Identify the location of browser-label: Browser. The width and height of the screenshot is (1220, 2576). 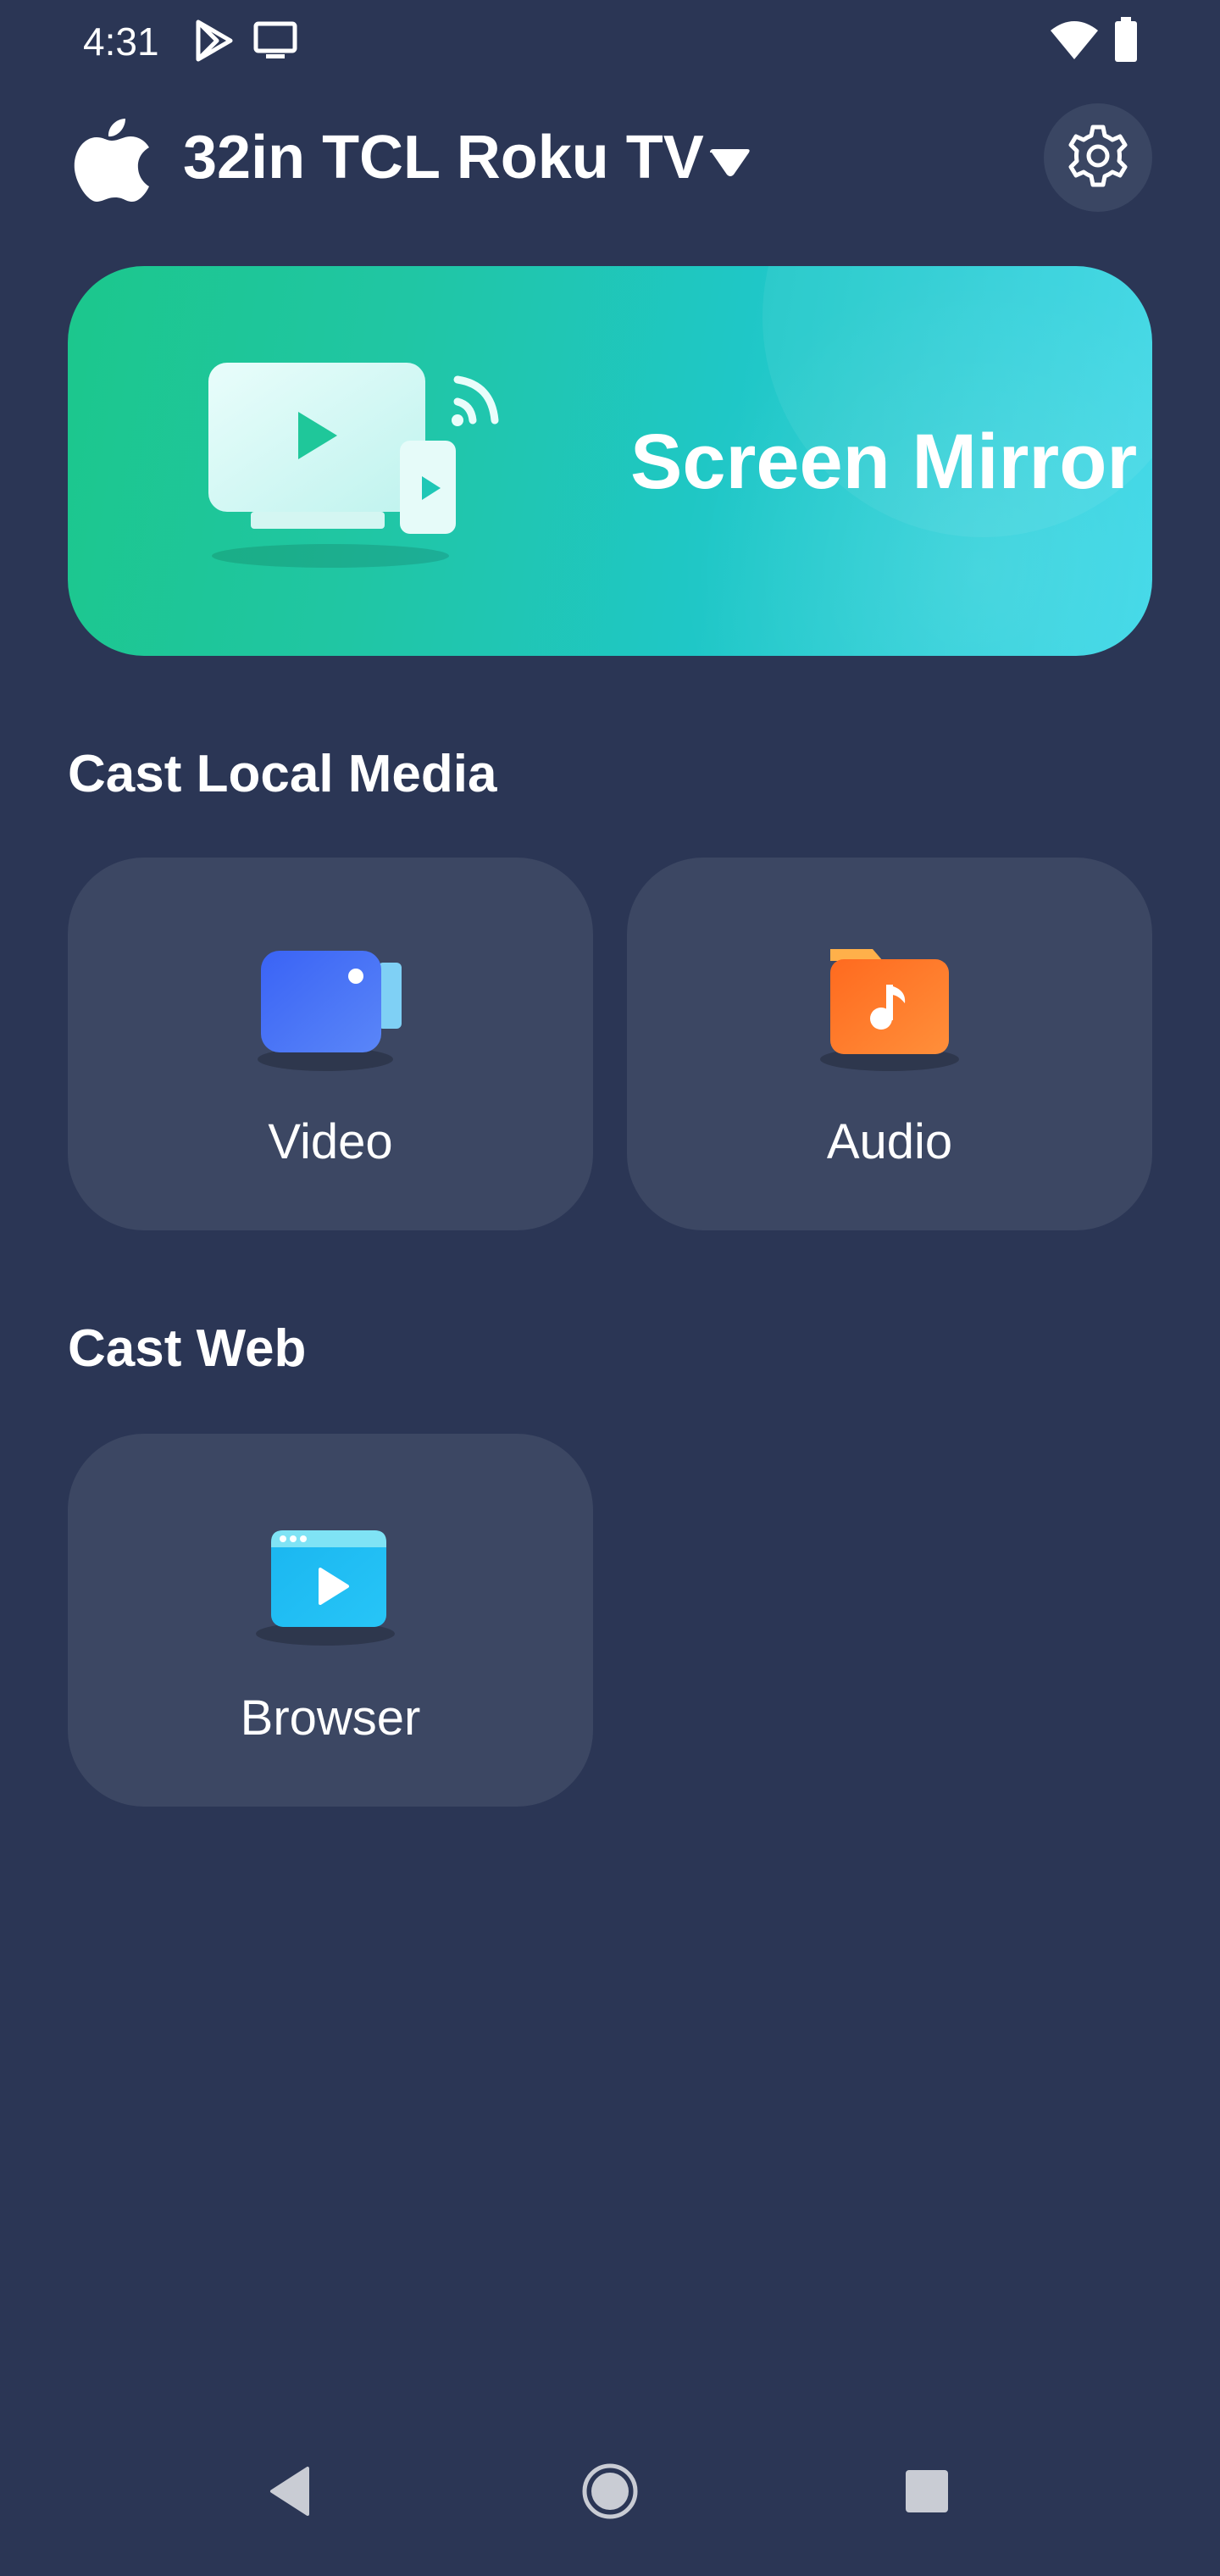
(330, 1718).